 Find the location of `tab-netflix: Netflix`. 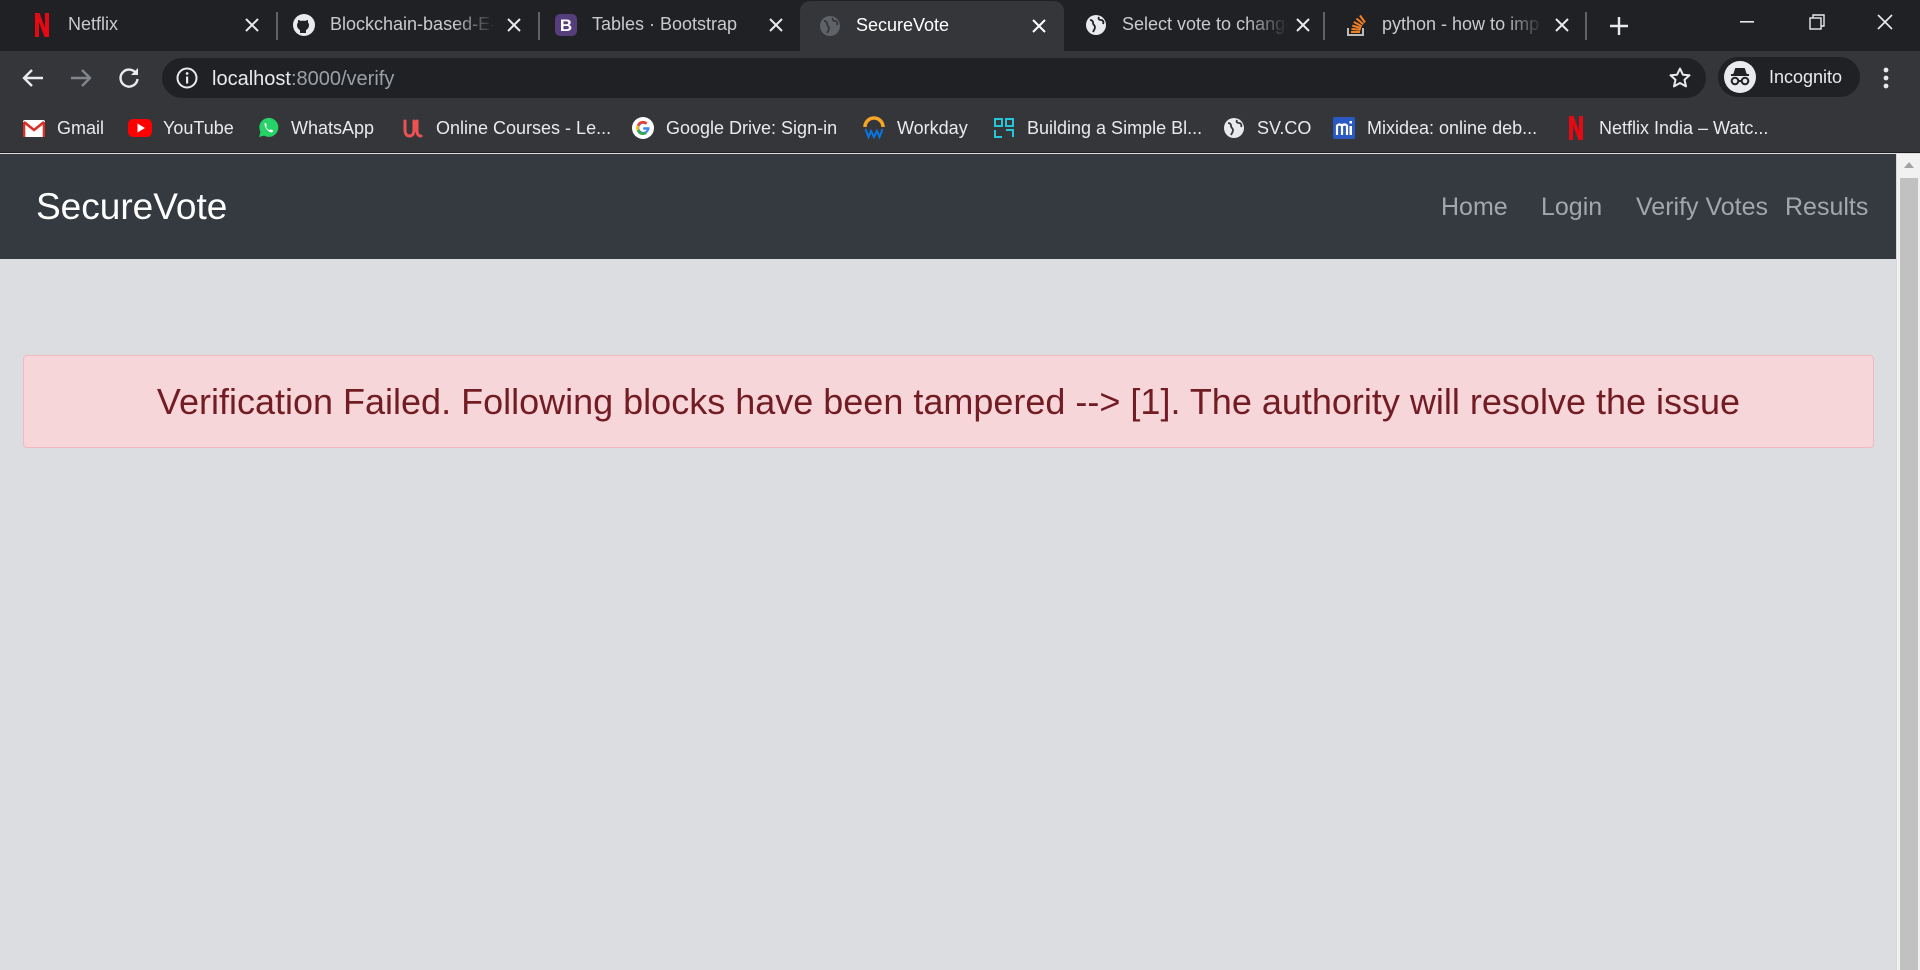

tab-netflix: Netflix is located at coordinates (141, 25).